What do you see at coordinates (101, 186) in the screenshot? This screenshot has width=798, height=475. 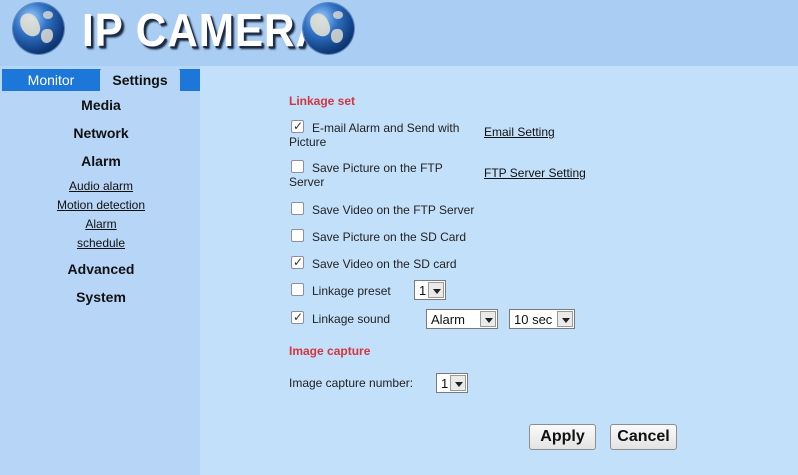 I see `sidebar-subitem-audio-alarm: Audio alarm` at bounding box center [101, 186].